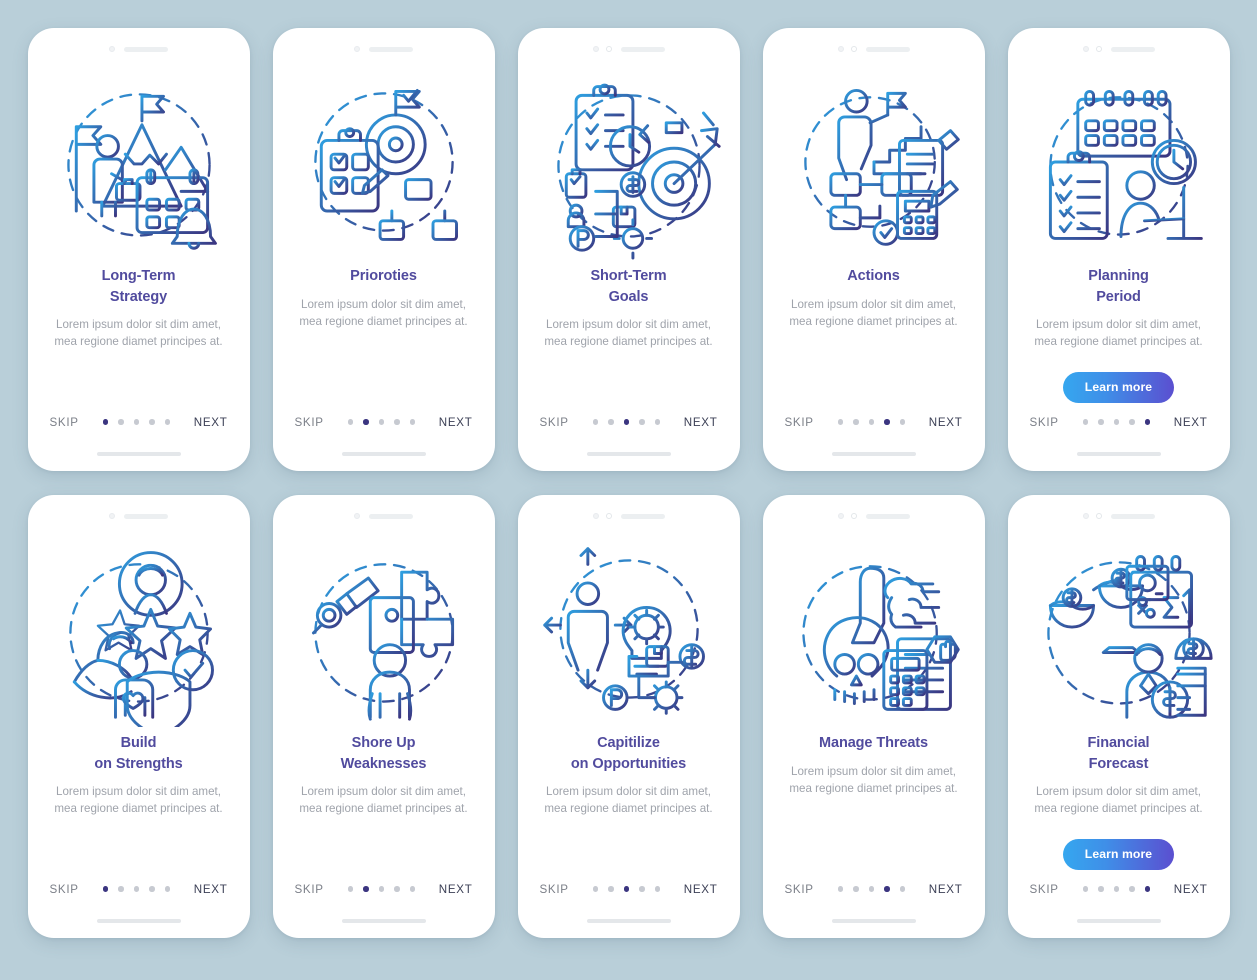  What do you see at coordinates (383, 763) in the screenshot?
I see `card-title-line: Weaknesses` at bounding box center [383, 763].